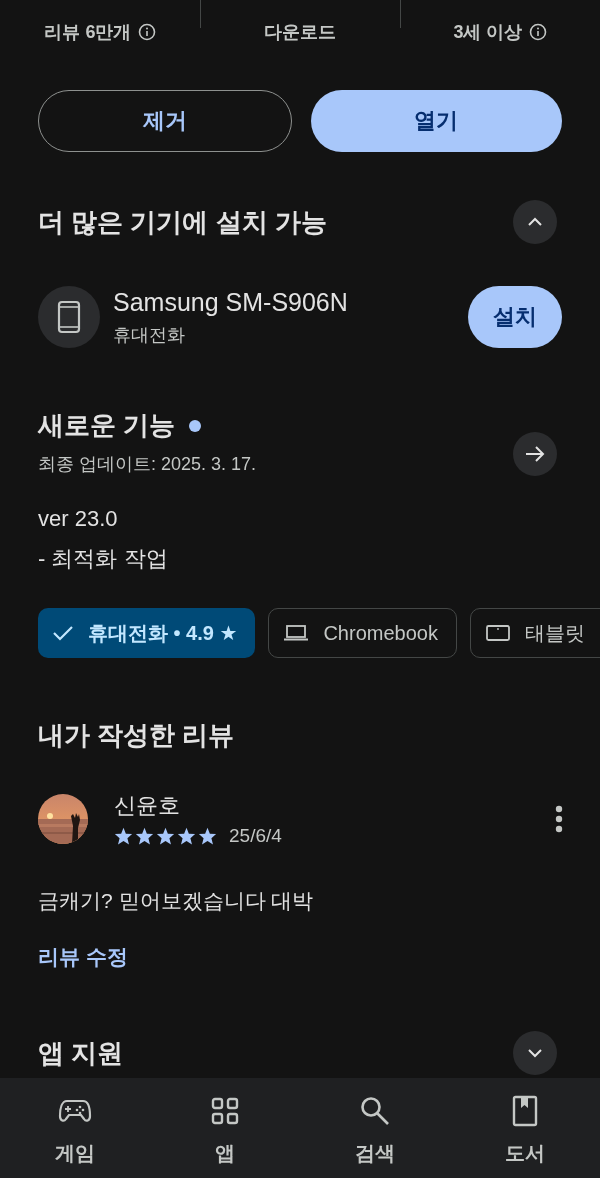  Describe the element at coordinates (488, 32) in the screenshot. I see `stat-label: 3세 이상` at that location.